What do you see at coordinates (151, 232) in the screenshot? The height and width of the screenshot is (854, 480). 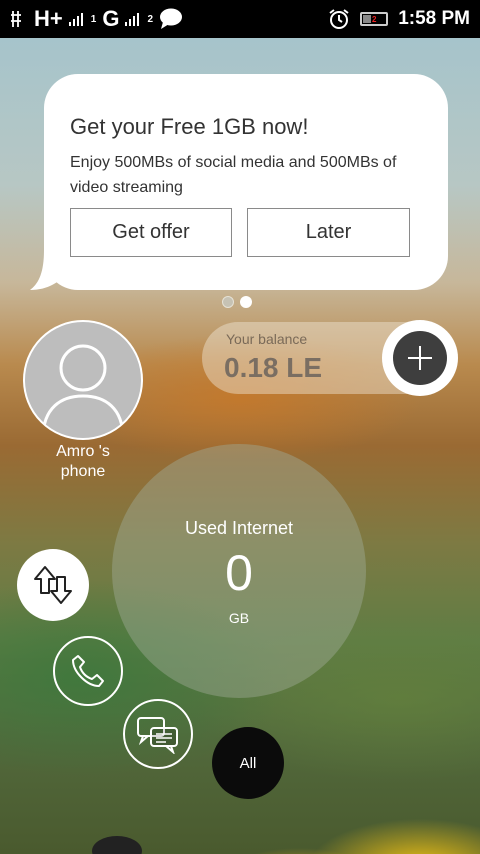 I see `get-offer-button: Get offer` at bounding box center [151, 232].